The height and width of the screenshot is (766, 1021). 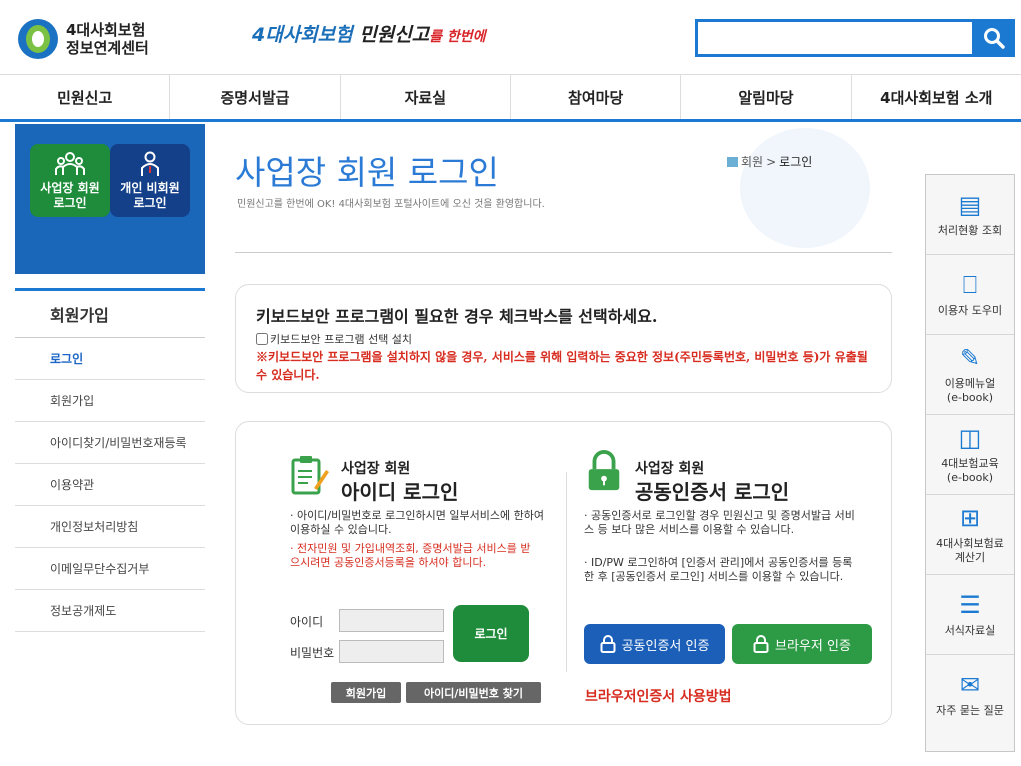 What do you see at coordinates (970, 604) in the screenshot?
I see `forms-icon: ☰` at bounding box center [970, 604].